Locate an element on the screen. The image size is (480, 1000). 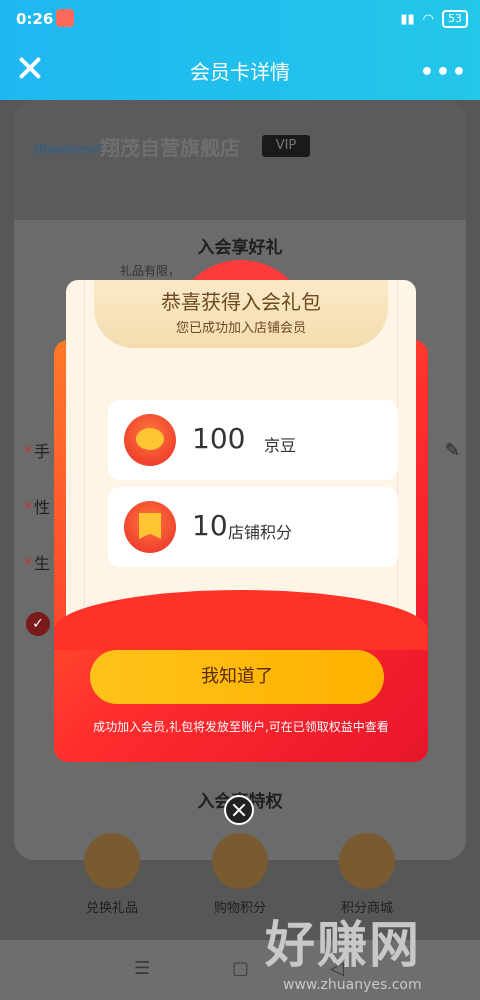
page-title: 会员卡详情 is located at coordinates (240, 72).